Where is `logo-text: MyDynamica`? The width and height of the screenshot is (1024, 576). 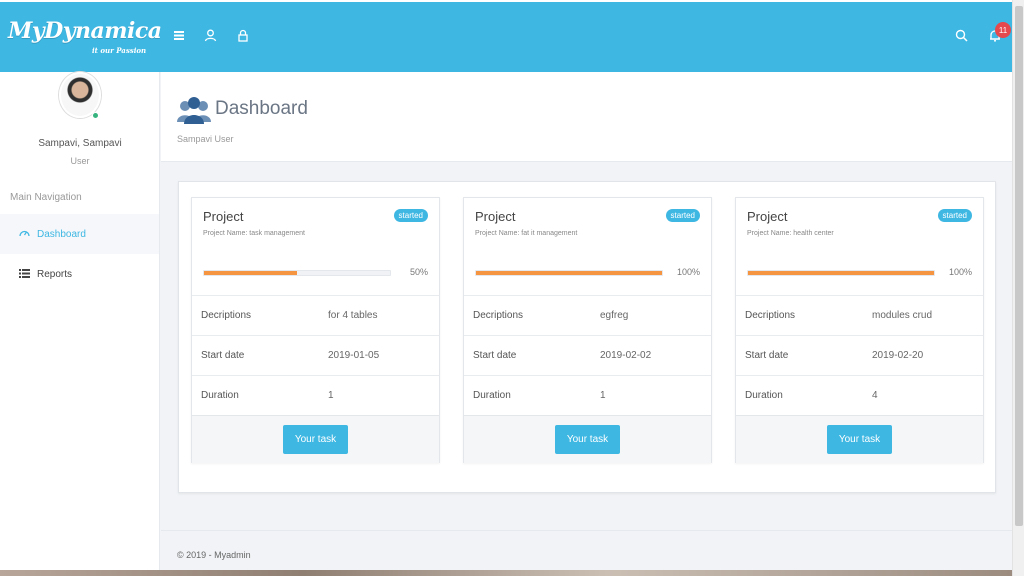
logo-text: MyDynamica is located at coordinates (85, 31).